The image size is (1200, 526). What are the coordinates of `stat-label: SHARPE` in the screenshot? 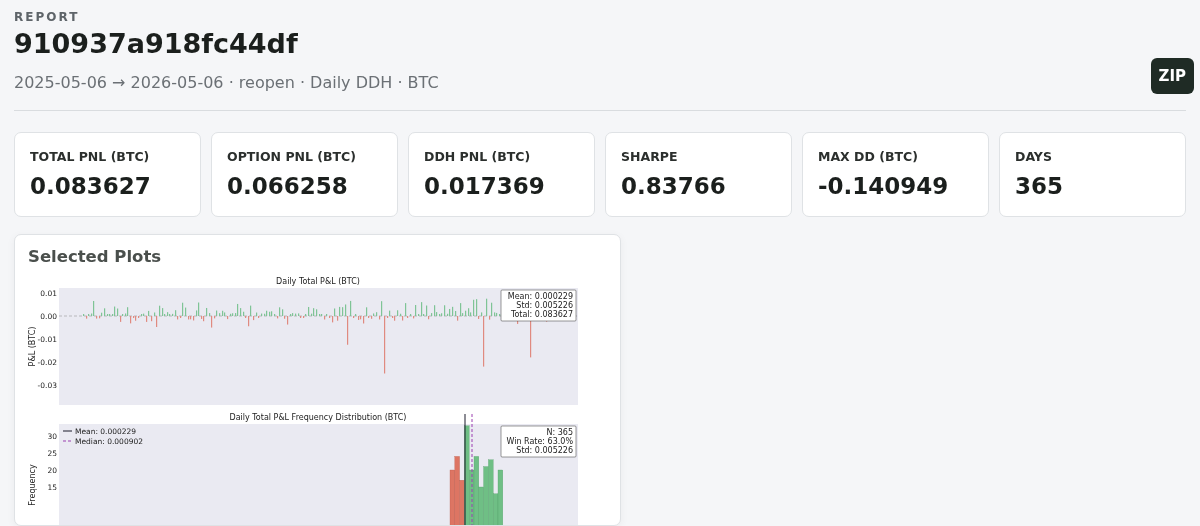 It's located at (650, 156).